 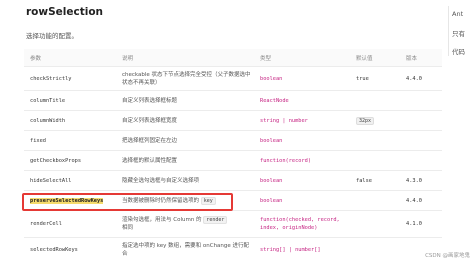 What do you see at coordinates (175, 224) in the screenshot?
I see `param-desc: 渲染勾选框，用法与 Column 的 render 相同` at bounding box center [175, 224].